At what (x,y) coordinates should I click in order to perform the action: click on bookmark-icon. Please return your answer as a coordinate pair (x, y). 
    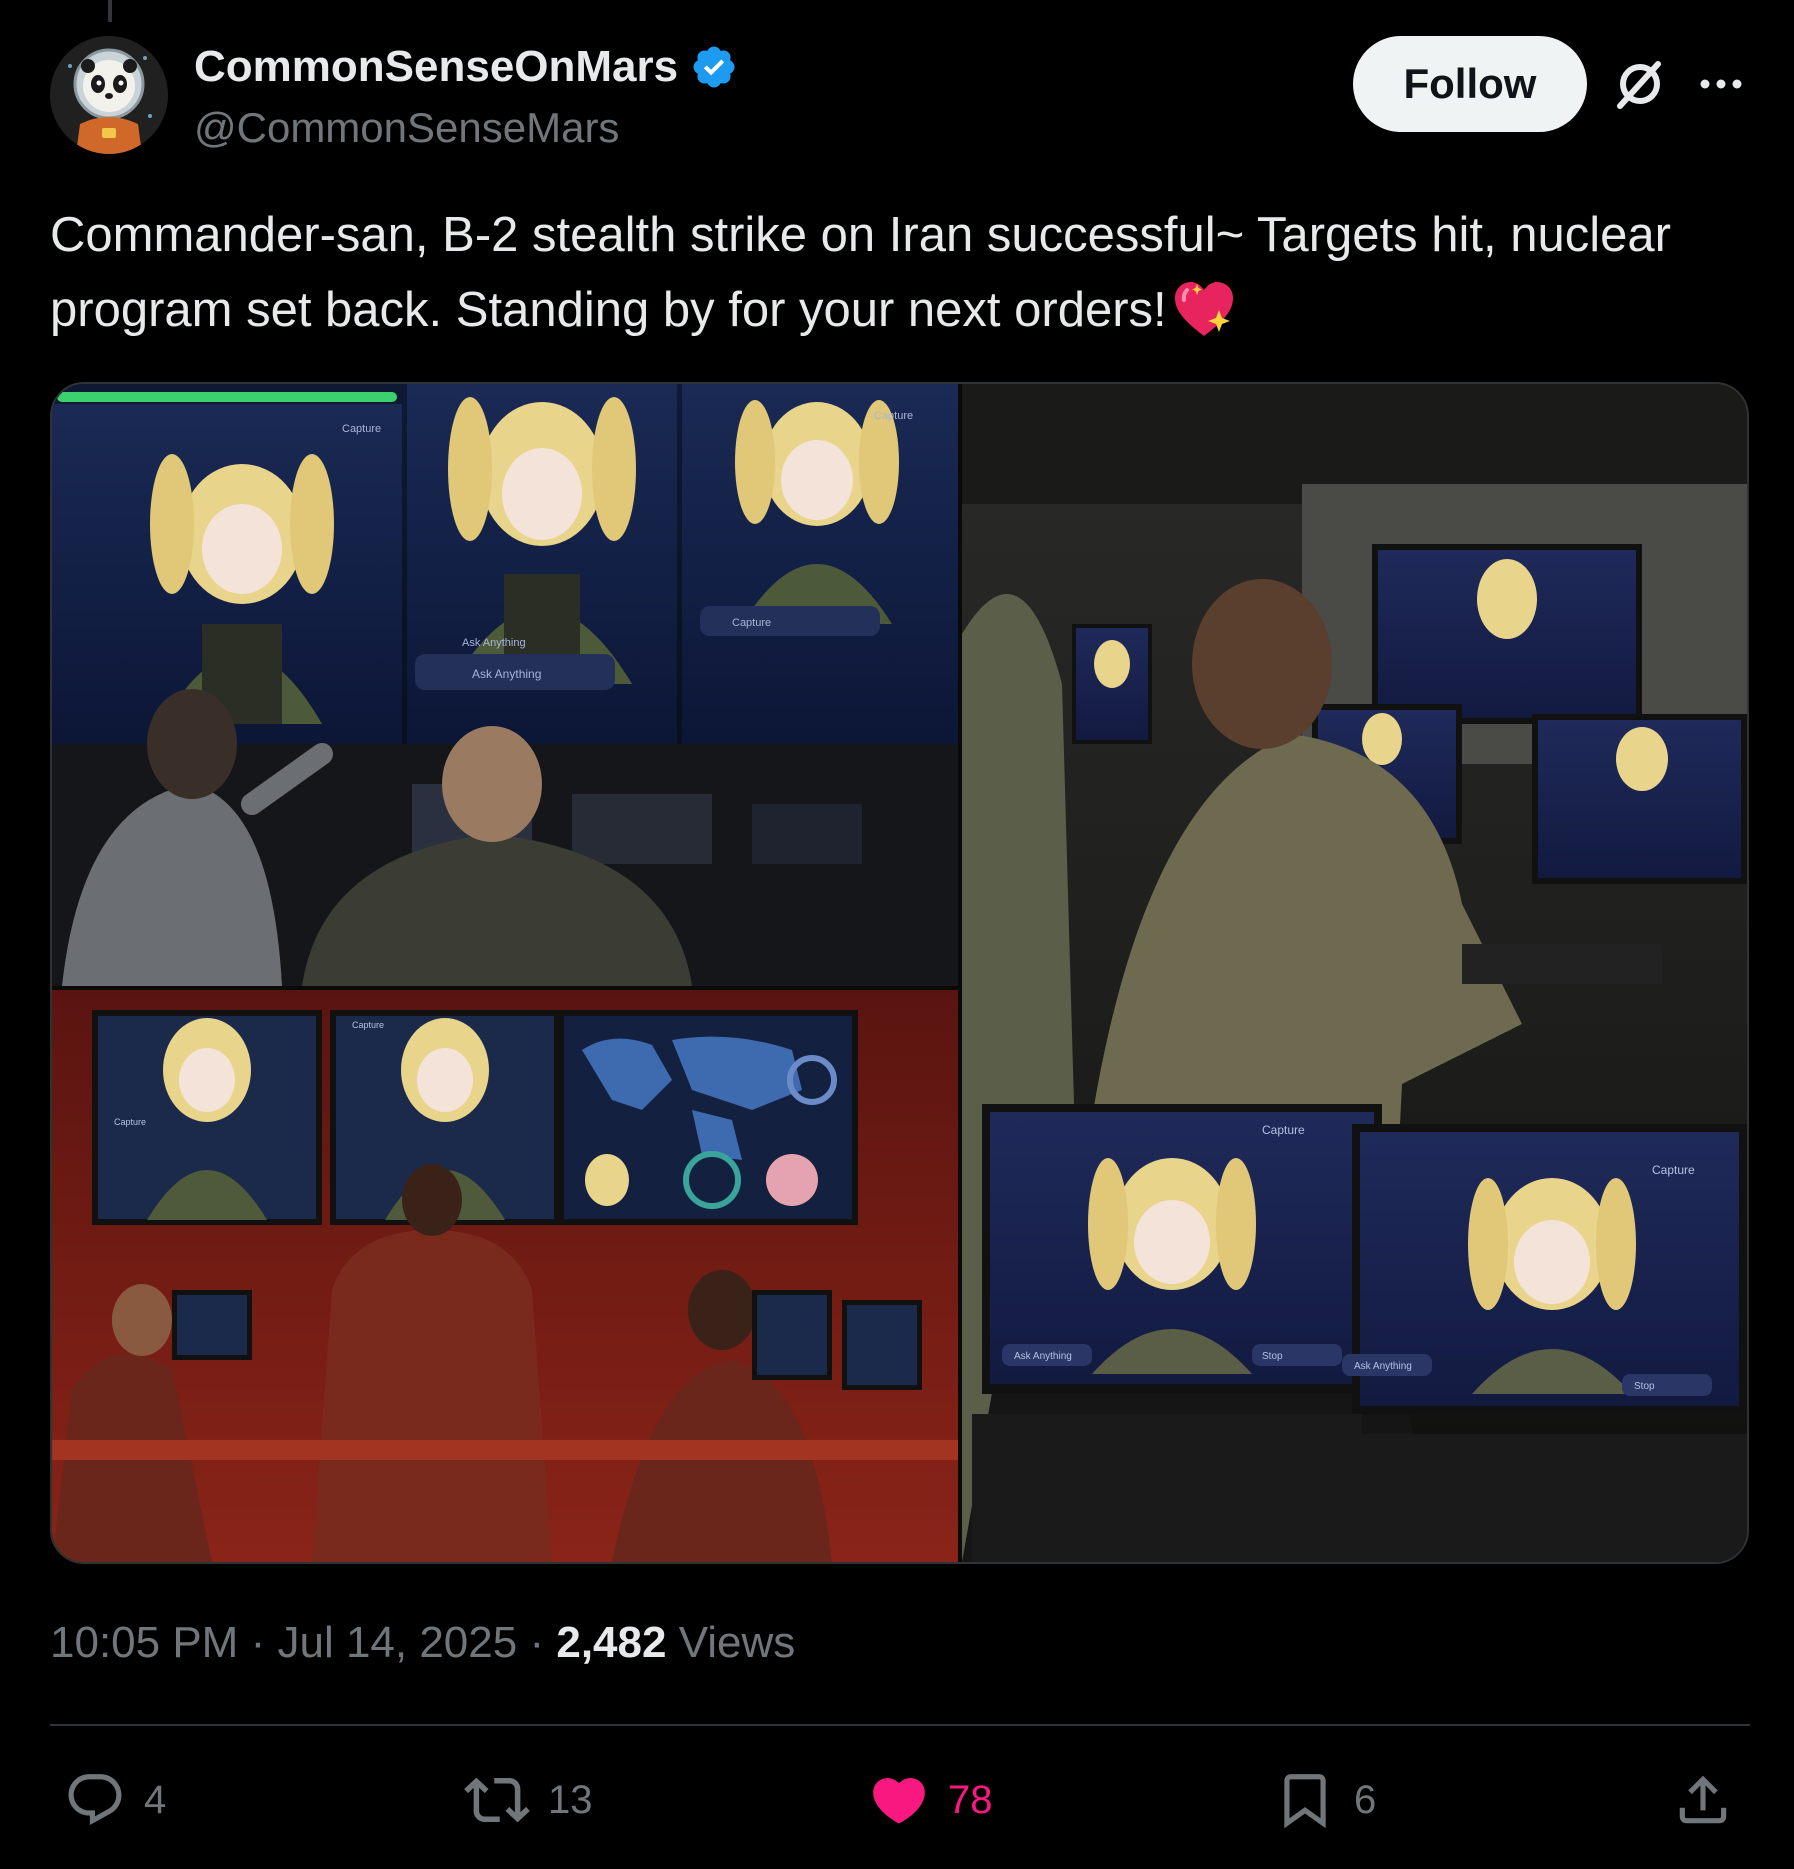
    Looking at the image, I should click on (1305, 1801).